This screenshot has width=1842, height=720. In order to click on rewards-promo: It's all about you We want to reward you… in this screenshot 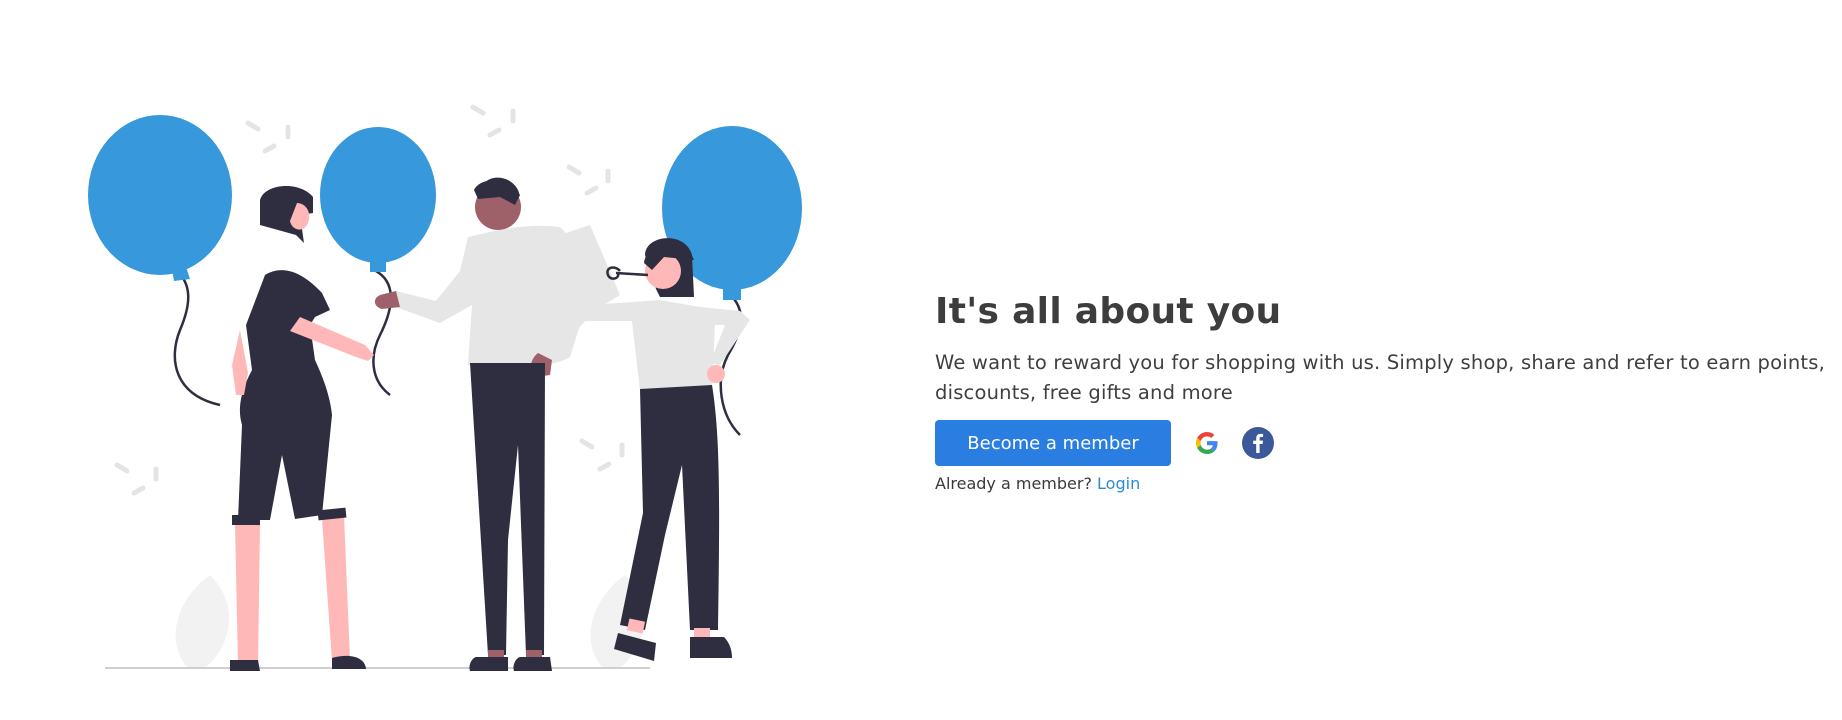, I will do `click(1380, 391)`.